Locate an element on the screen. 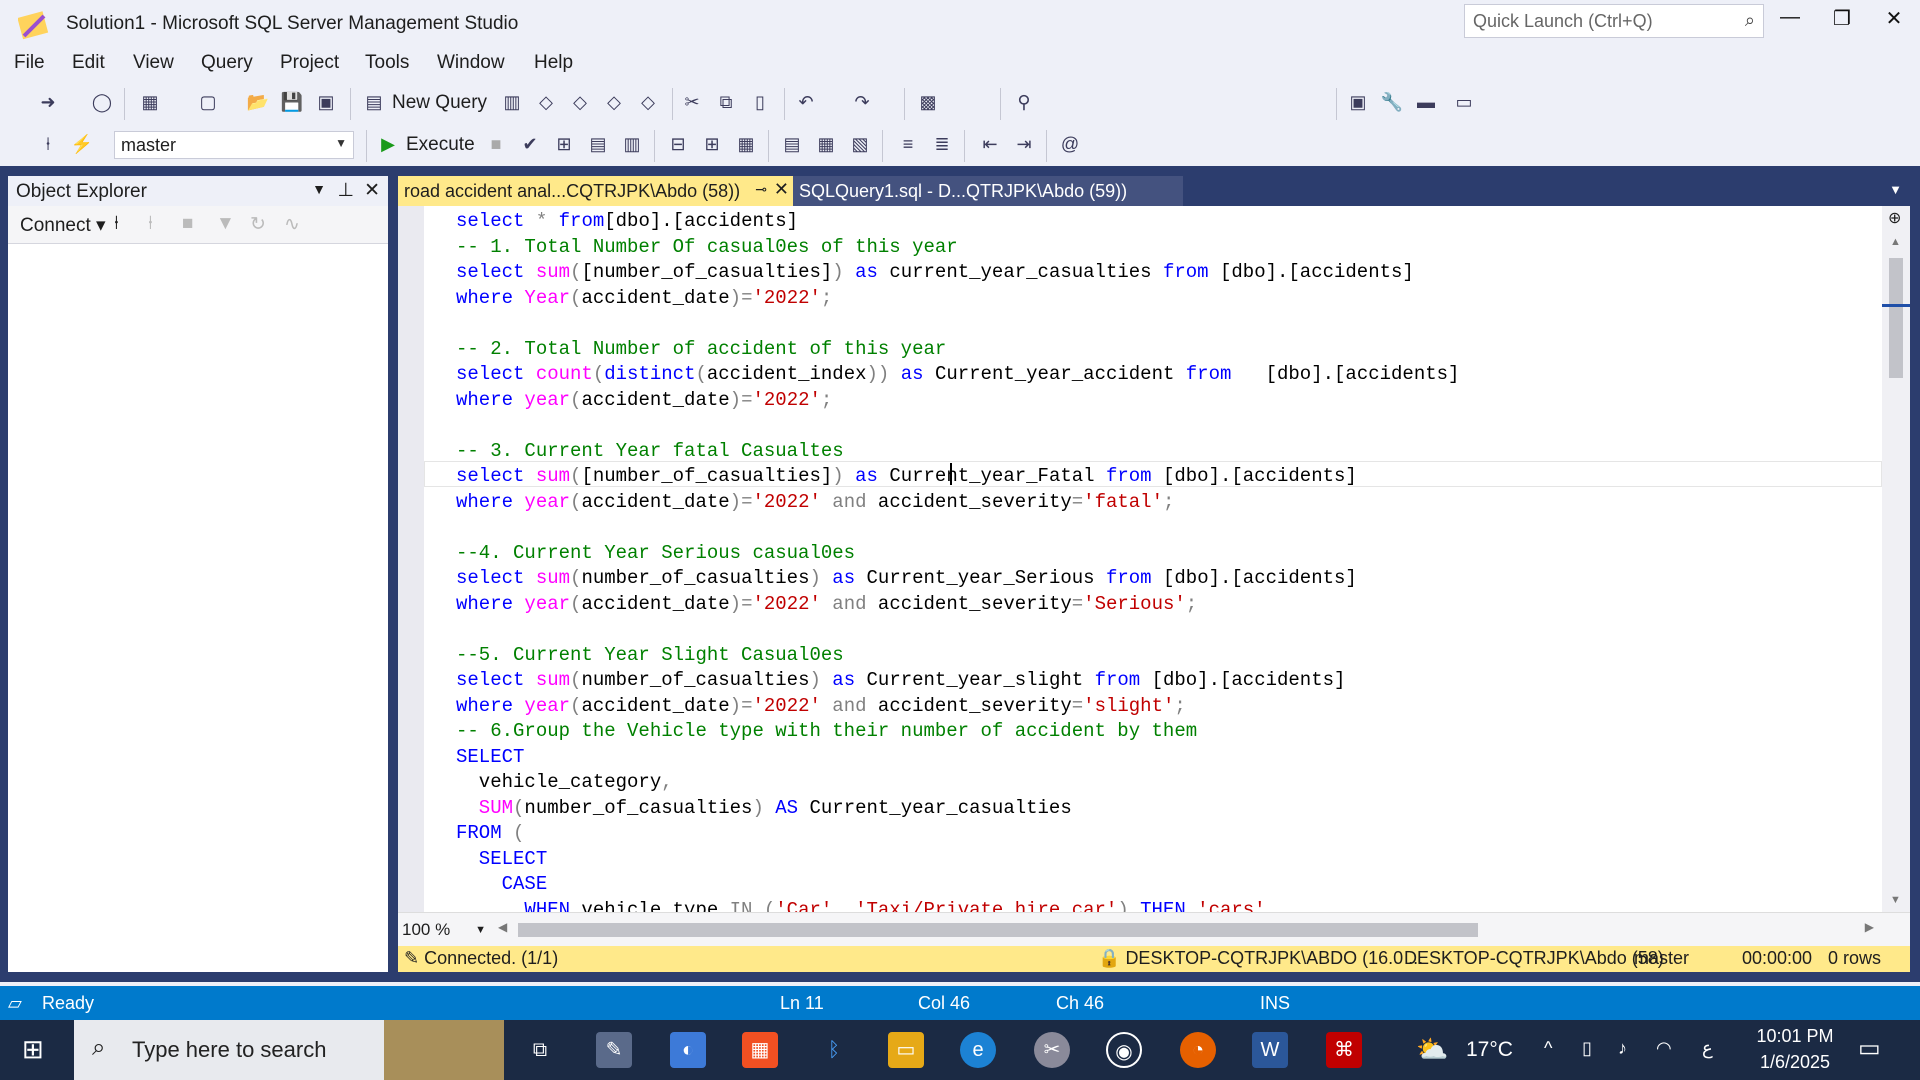 This screenshot has height=1080, width=1920. ssms-taskbar-icon: ✎ is located at coordinates (614, 1050).